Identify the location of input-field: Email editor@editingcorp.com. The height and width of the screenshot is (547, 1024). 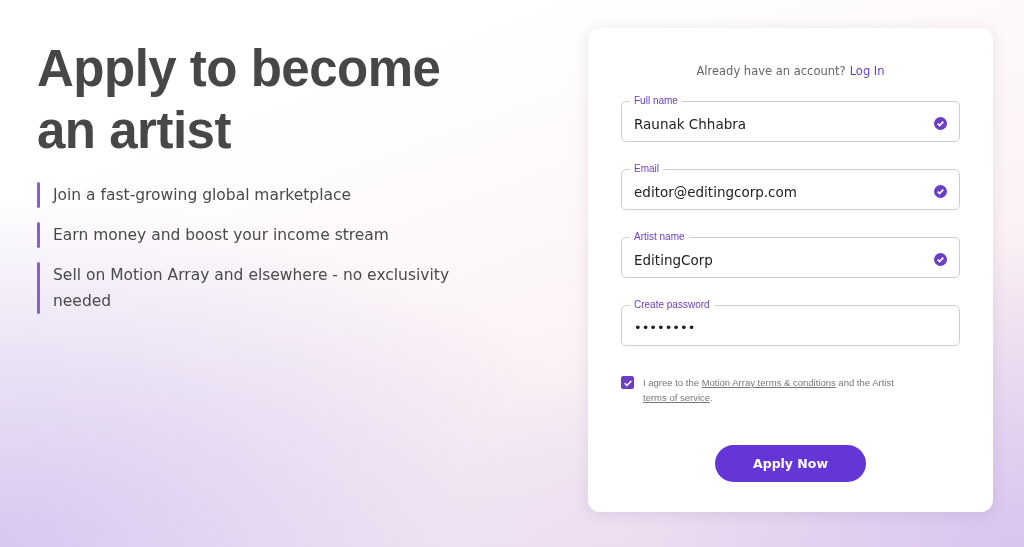
(790, 186).